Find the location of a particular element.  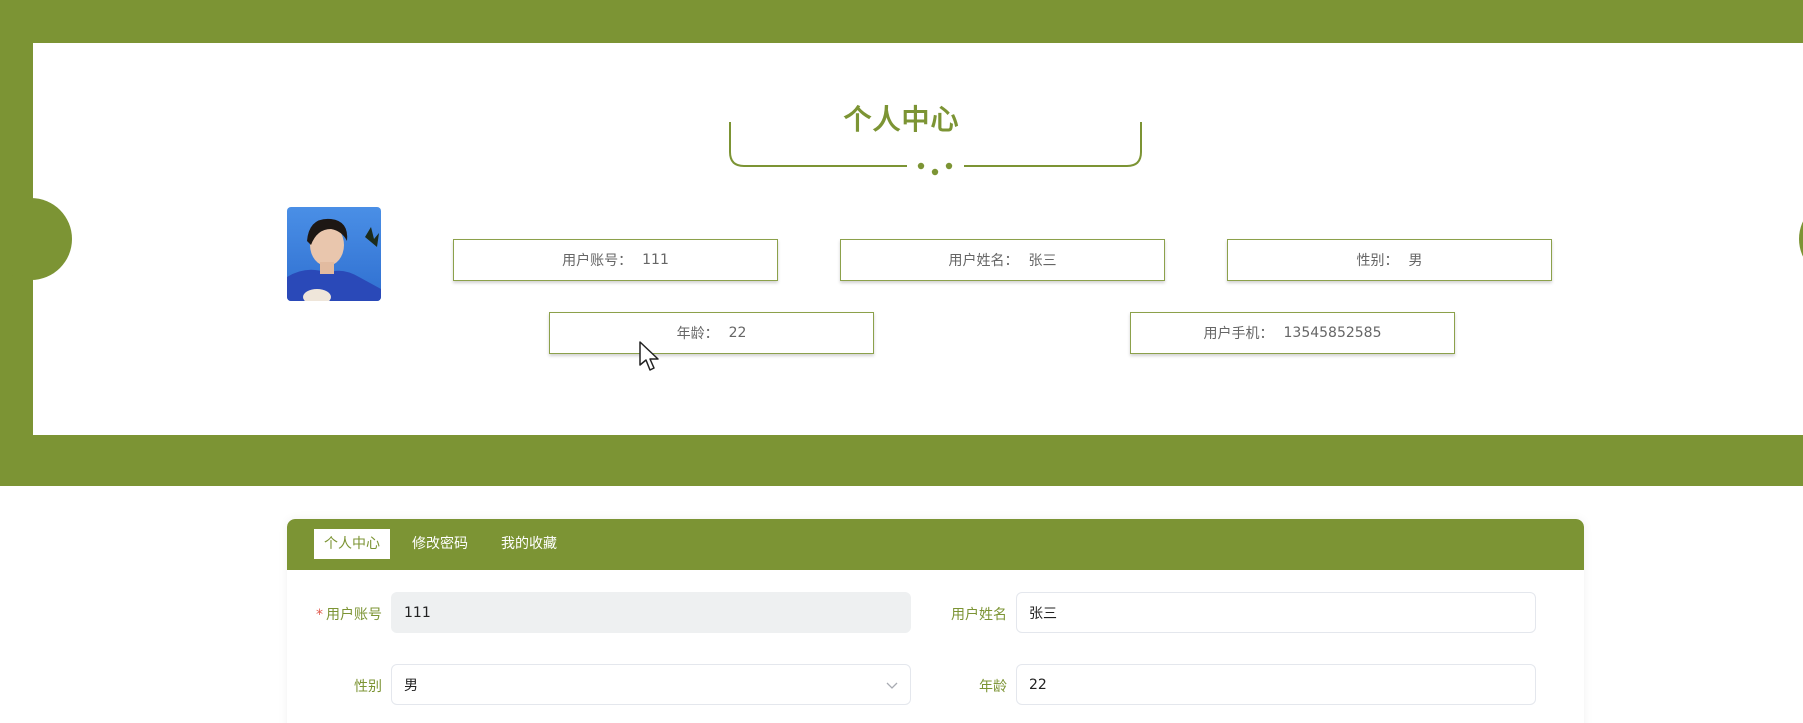

account-label: * 用户账号 is located at coordinates (347, 614).